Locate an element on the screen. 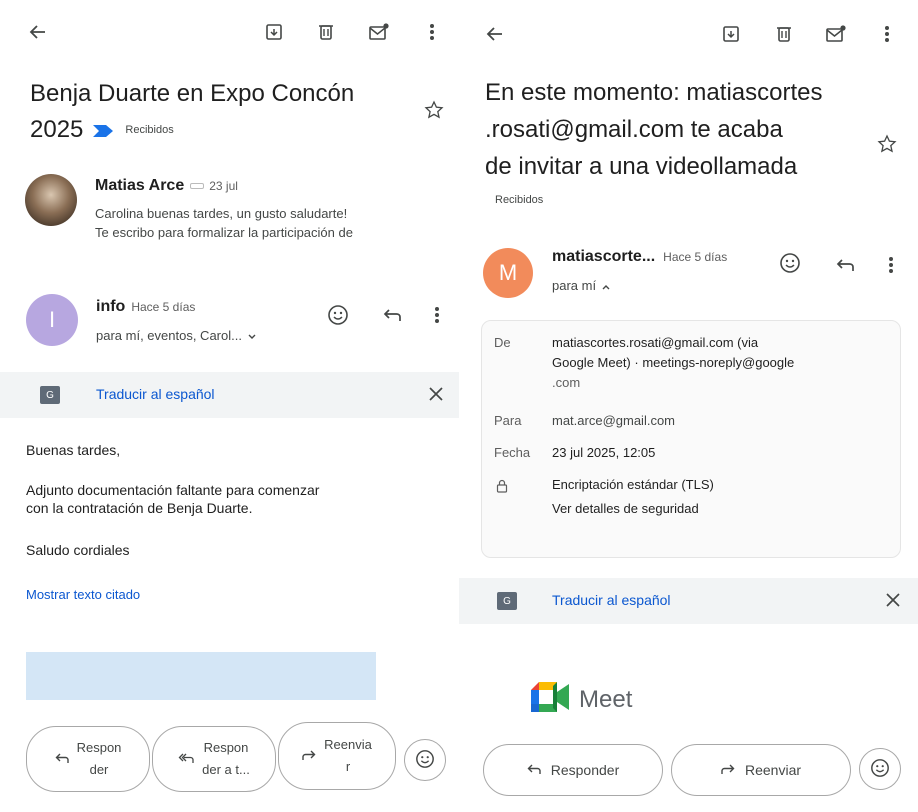 The image size is (918, 812). show-quoted-text-link: Mostrar texto citado is located at coordinates (83, 594).